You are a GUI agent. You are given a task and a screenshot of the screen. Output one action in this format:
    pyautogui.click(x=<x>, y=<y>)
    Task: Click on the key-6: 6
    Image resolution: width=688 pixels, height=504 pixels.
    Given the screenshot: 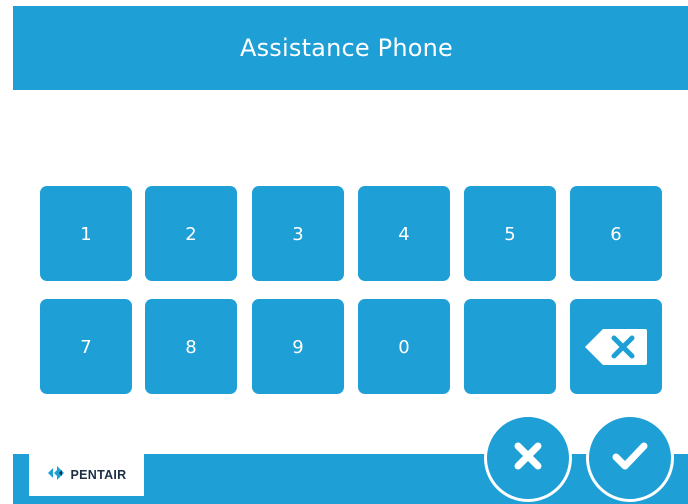 What is the action you would take?
    pyautogui.click(x=616, y=233)
    